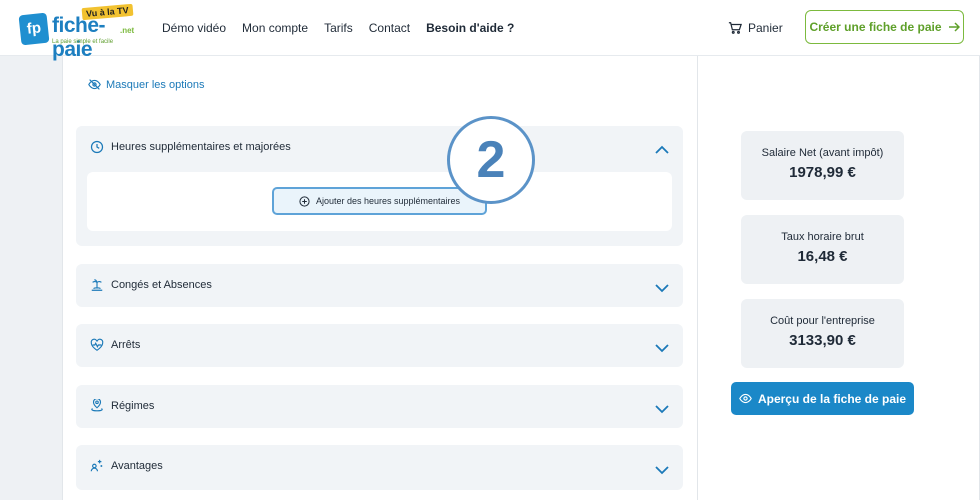 This screenshot has width=980, height=500. Describe the element at coordinates (822, 256) in the screenshot. I see `hourly-rate-value: 16,48 €` at that location.